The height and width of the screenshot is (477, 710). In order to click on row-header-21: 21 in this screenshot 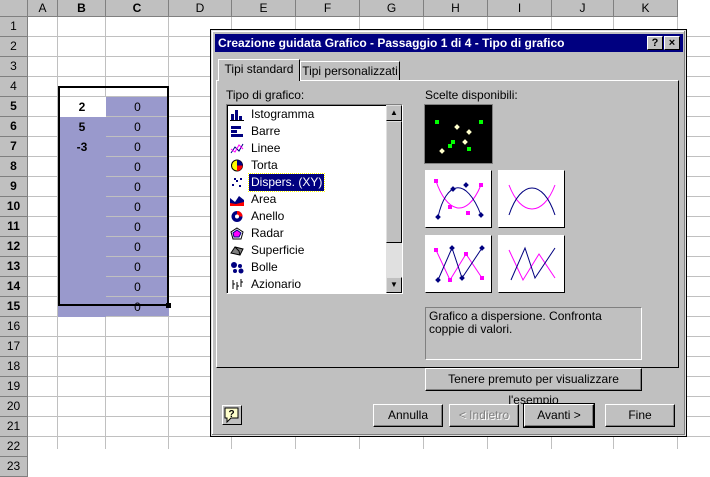, I will do `click(14, 427)`.